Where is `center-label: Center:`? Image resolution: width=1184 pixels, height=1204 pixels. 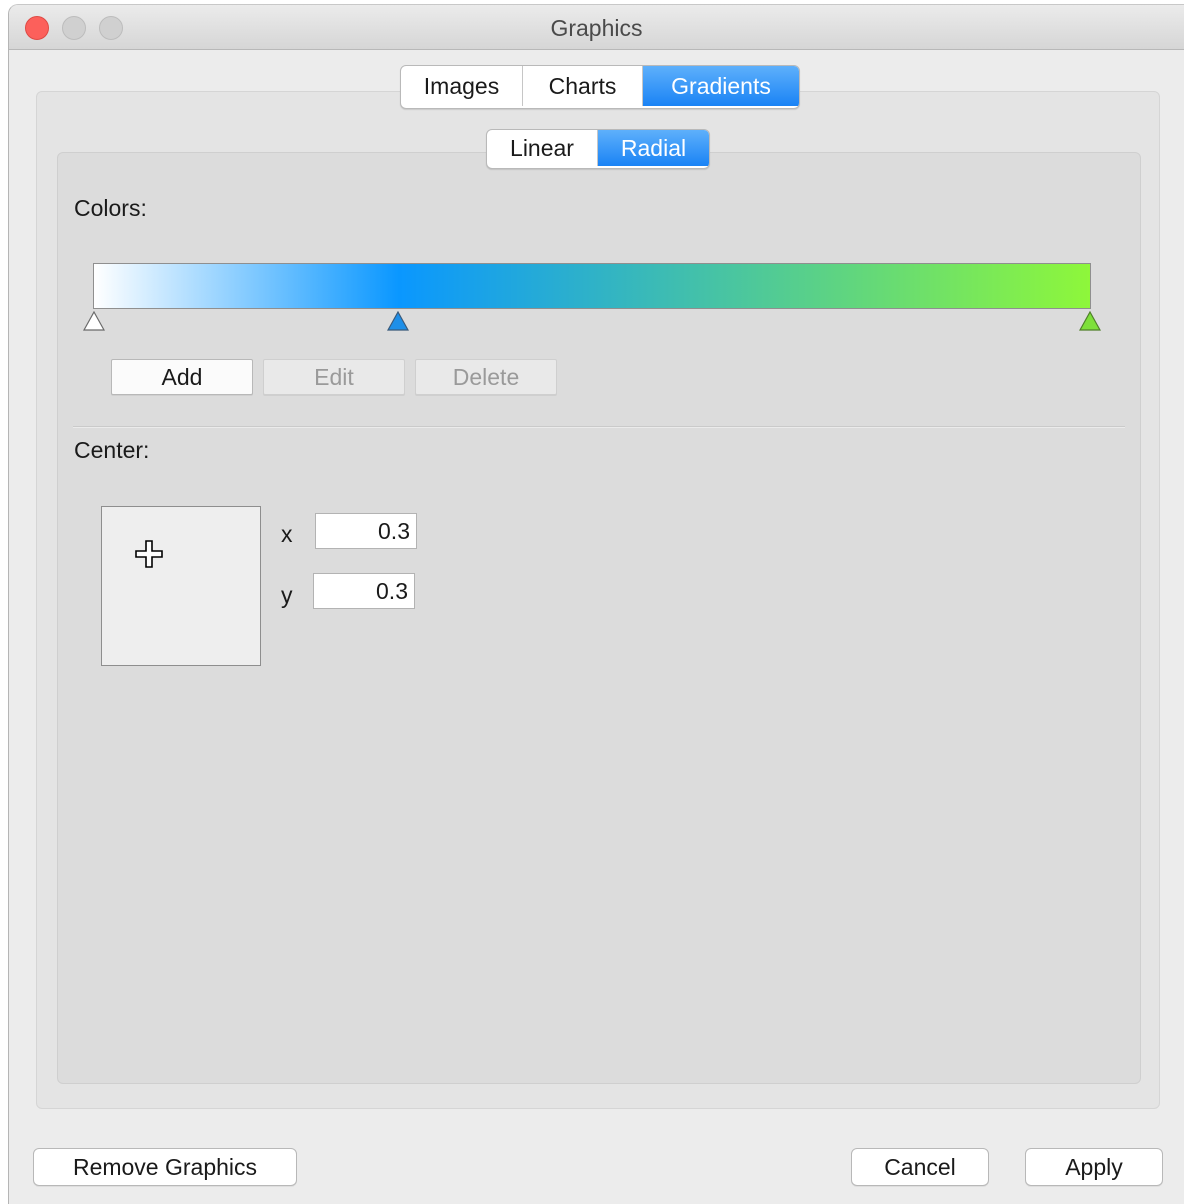
center-label: Center: is located at coordinates (112, 450).